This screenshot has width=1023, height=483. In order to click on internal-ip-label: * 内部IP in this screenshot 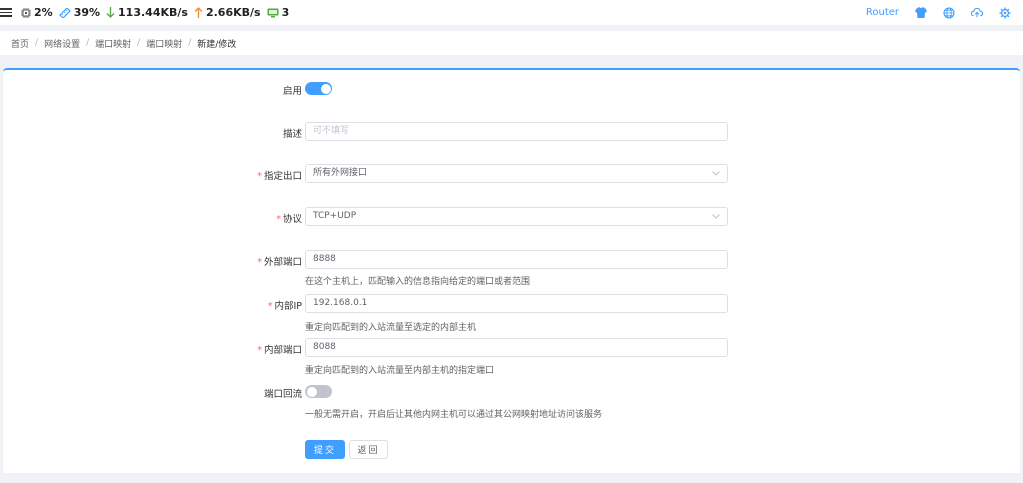, I will do `click(284, 306)`.